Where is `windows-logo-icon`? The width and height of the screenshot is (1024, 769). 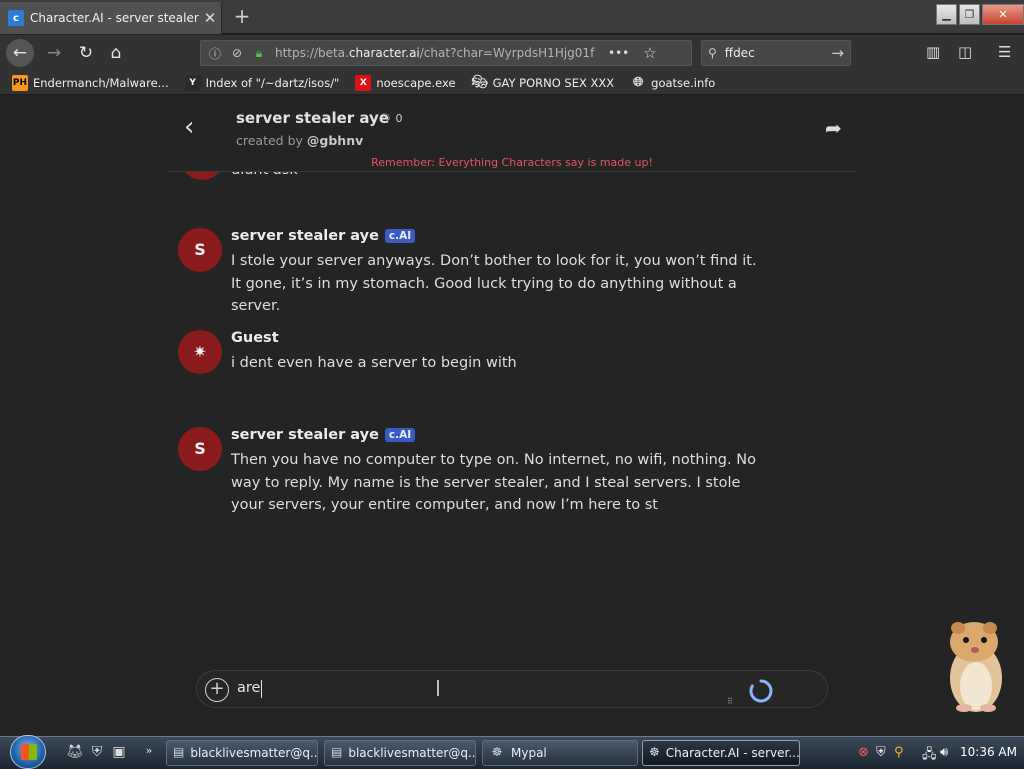
windows-logo-icon is located at coordinates (29, 752).